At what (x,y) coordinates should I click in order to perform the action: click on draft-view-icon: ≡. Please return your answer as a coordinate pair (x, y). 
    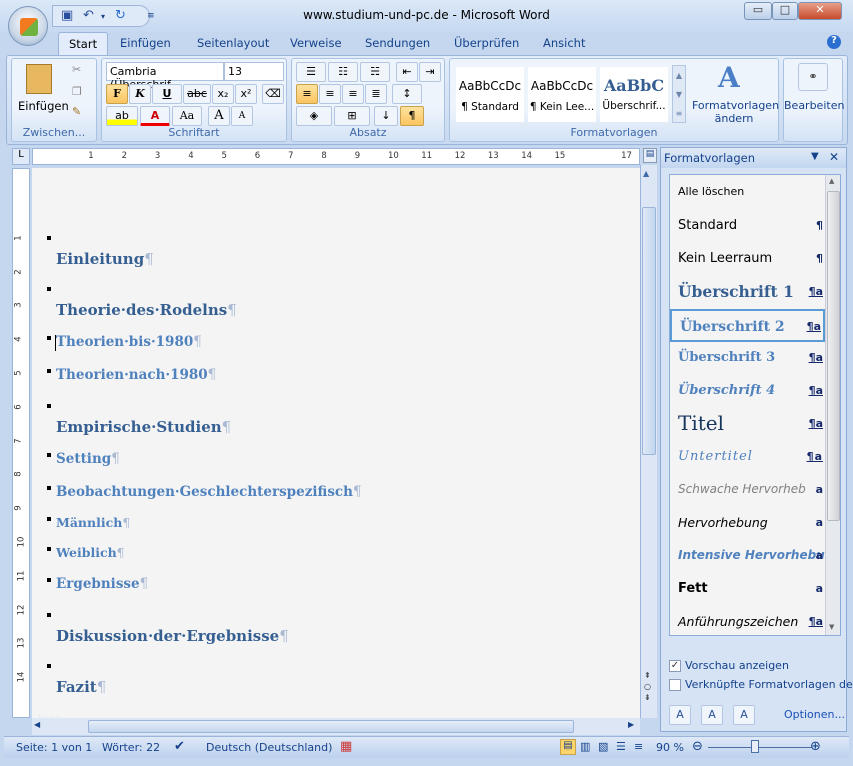
    Looking at the image, I should click on (638, 746).